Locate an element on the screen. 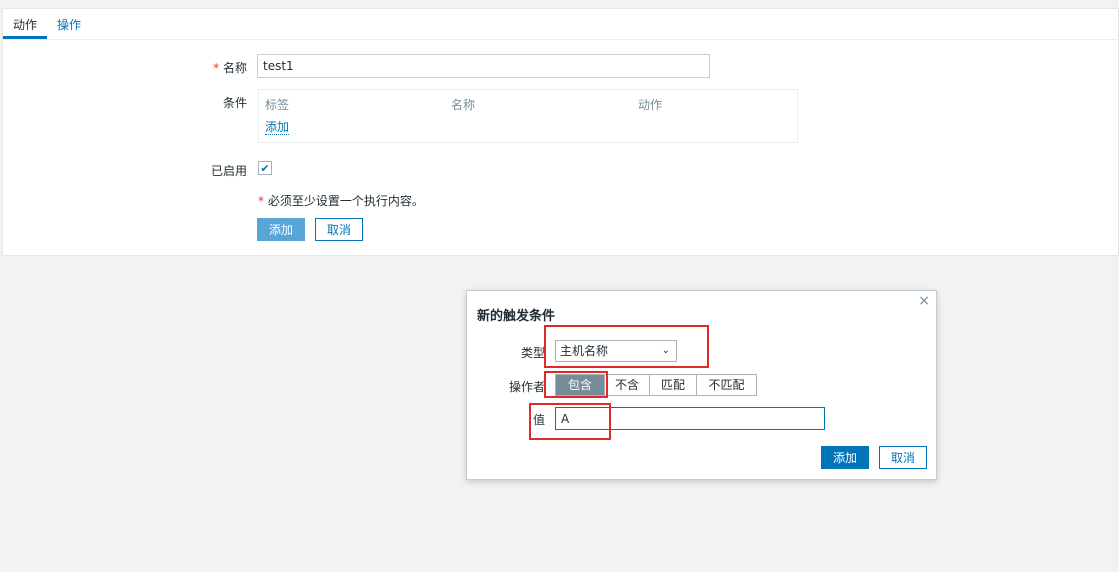 Image resolution: width=1119 pixels, height=572 pixels. hint-text: 必须至少设置一个执行内容。 is located at coordinates (345, 201).